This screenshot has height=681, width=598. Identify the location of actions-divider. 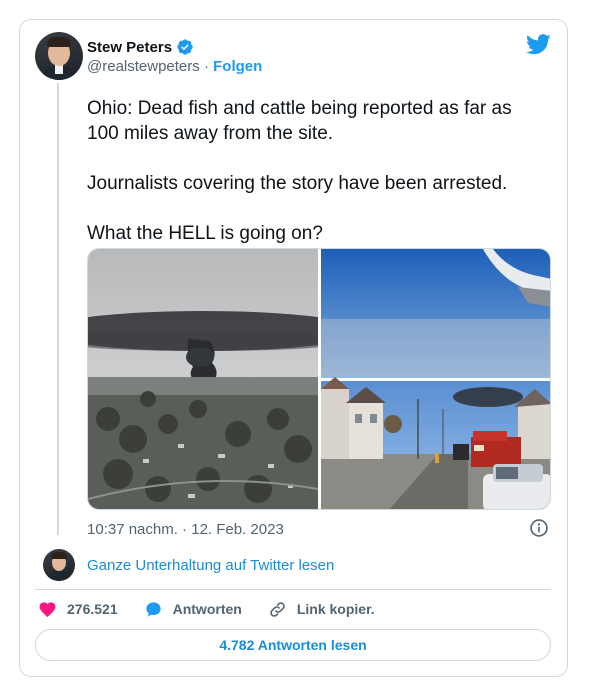
(293, 589).